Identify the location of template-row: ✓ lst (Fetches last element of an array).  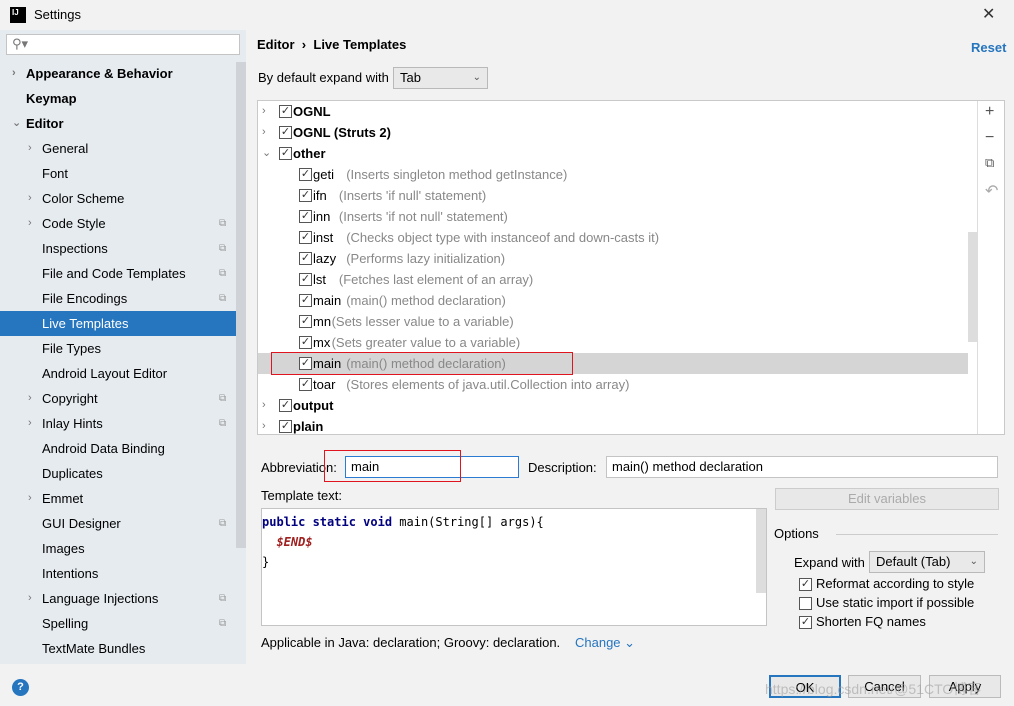
(613, 279).